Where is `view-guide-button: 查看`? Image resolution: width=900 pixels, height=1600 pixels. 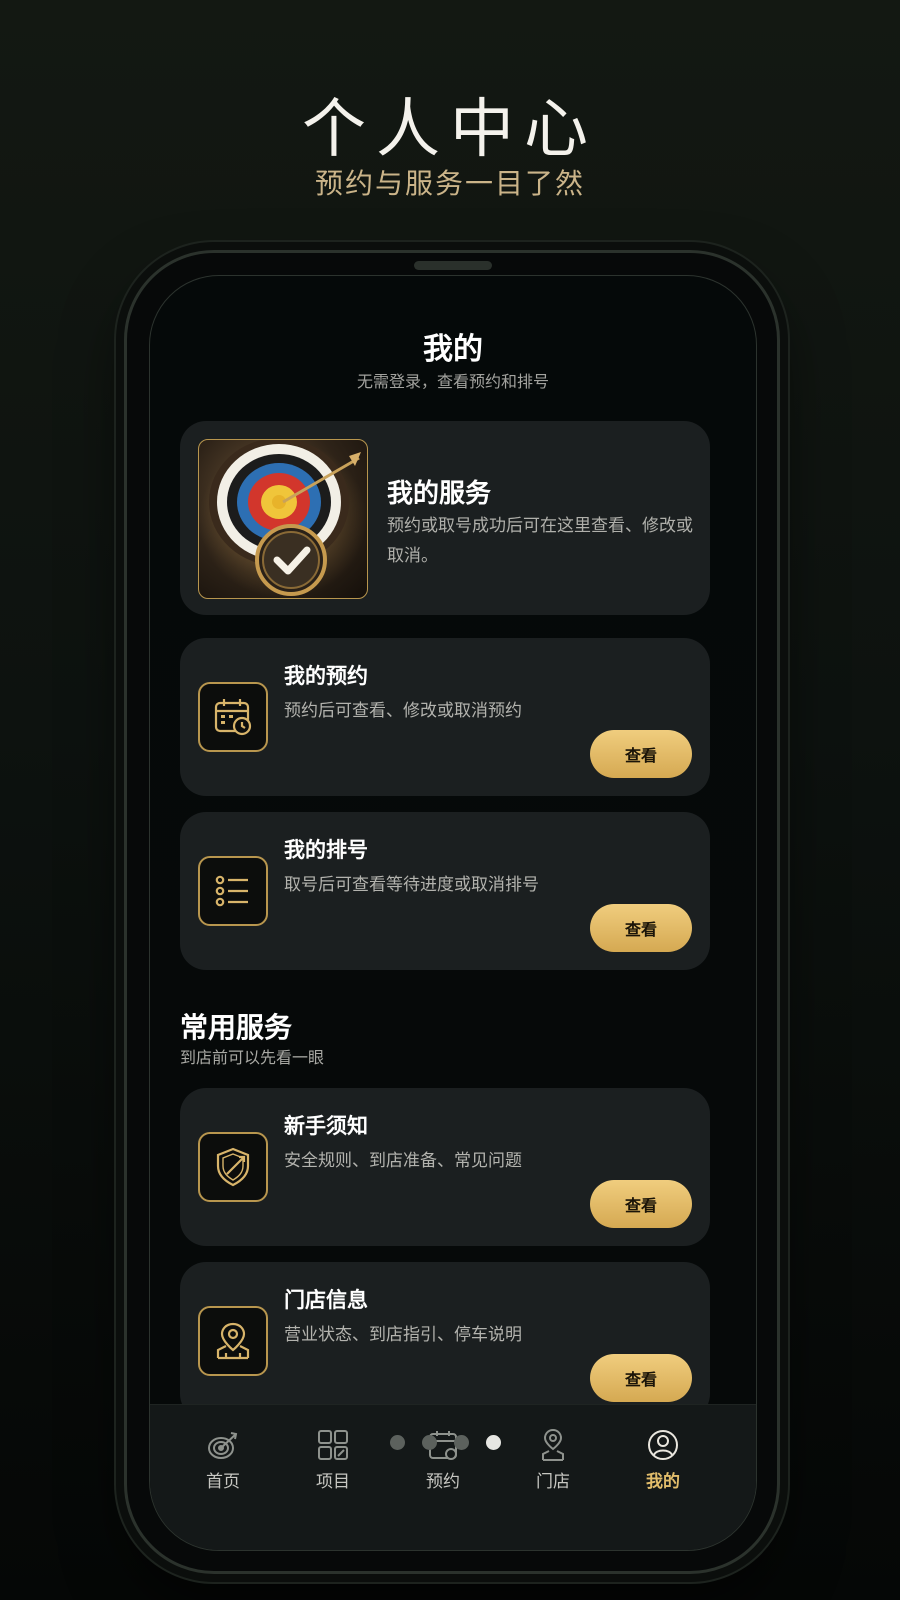
view-guide-button: 查看 is located at coordinates (641, 1204).